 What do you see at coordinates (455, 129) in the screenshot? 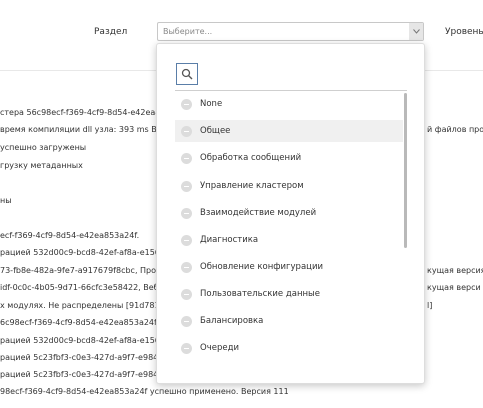
I see `log-line-tail: й файлов прое` at bounding box center [455, 129].